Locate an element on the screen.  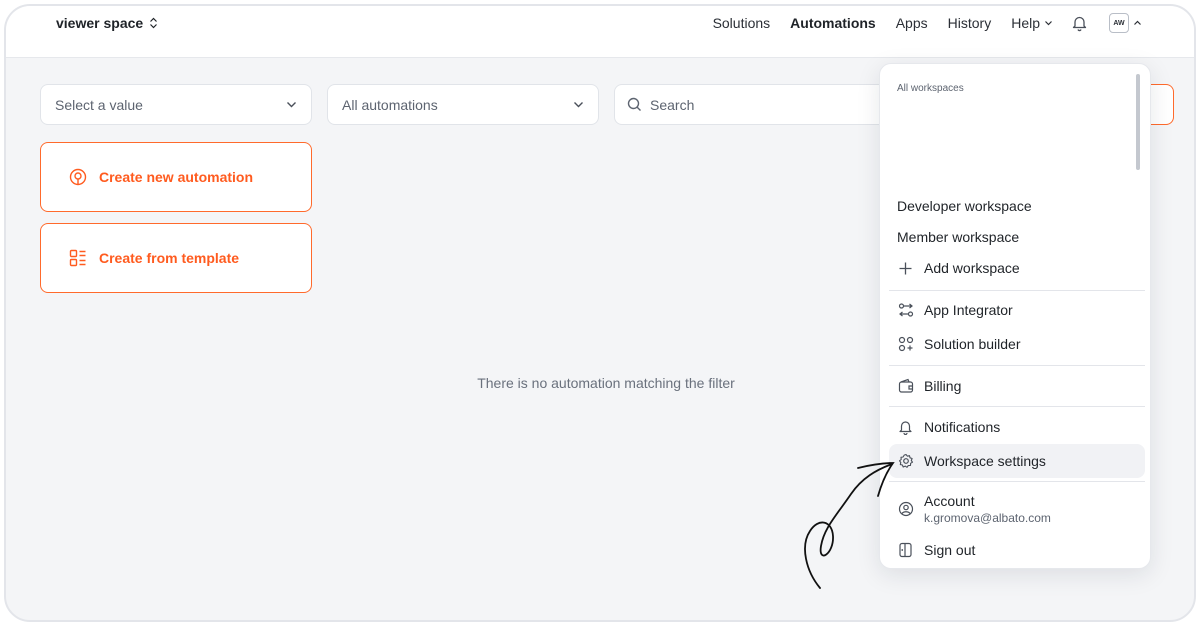
nav-help-label: Help is located at coordinates (1025, 23).